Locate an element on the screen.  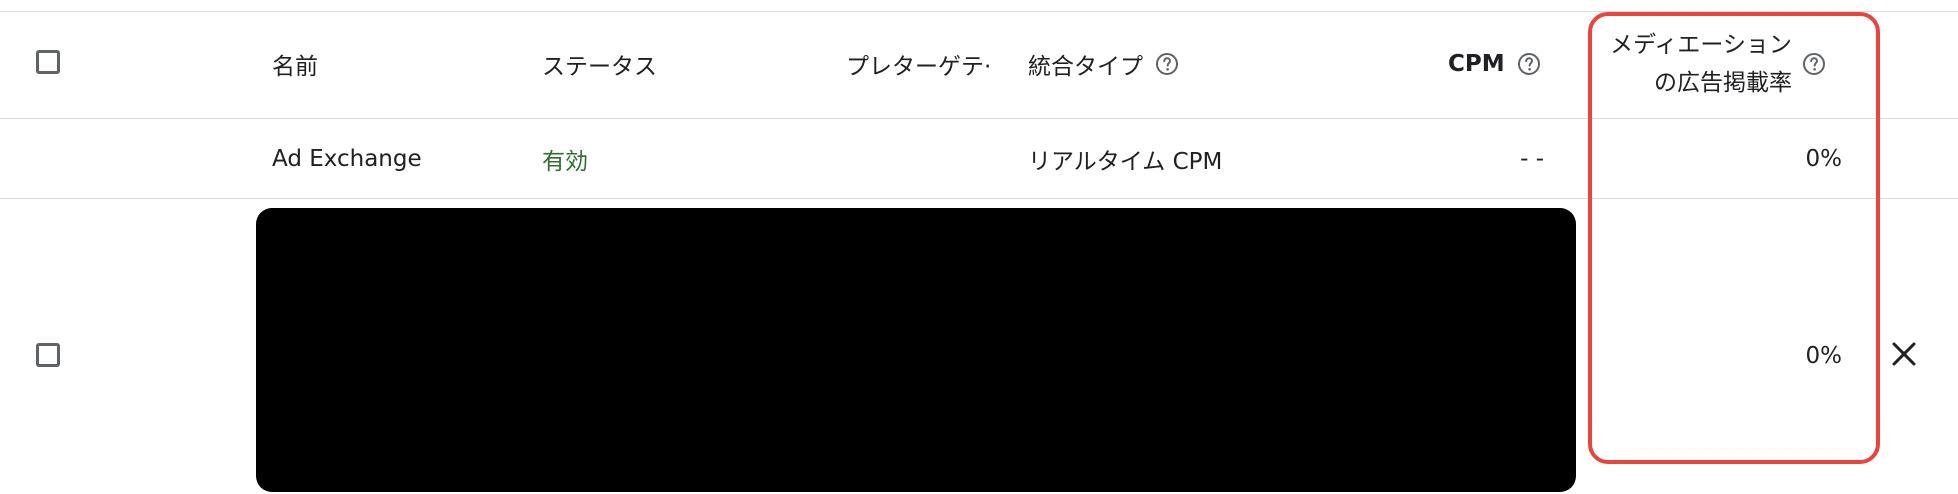
column-header-status-label: ステータス is located at coordinates (599, 67).